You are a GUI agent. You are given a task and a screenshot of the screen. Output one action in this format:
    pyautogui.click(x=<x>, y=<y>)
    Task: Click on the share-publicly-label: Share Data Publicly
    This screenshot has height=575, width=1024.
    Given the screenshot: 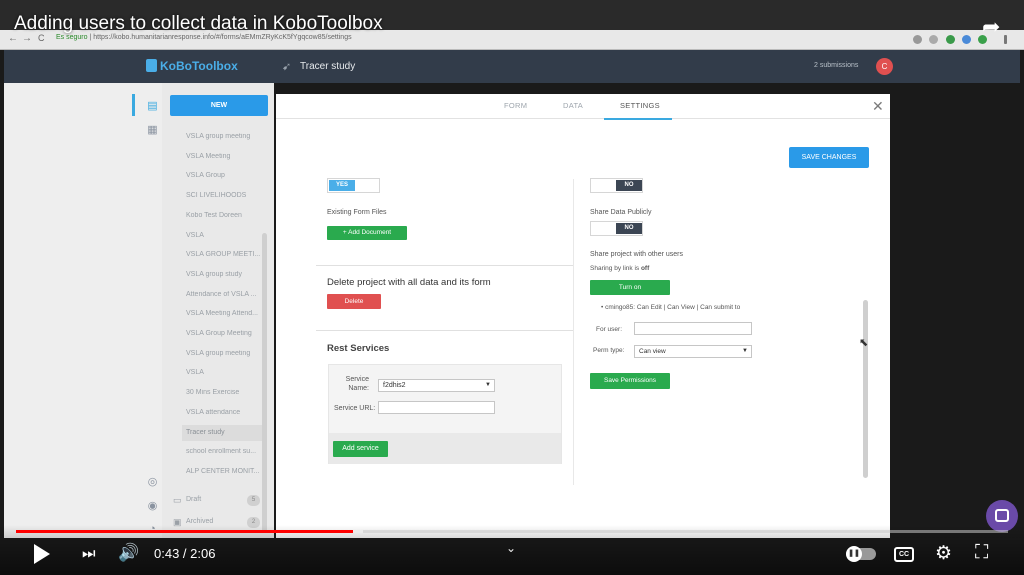 What is the action you would take?
    pyautogui.click(x=621, y=212)
    